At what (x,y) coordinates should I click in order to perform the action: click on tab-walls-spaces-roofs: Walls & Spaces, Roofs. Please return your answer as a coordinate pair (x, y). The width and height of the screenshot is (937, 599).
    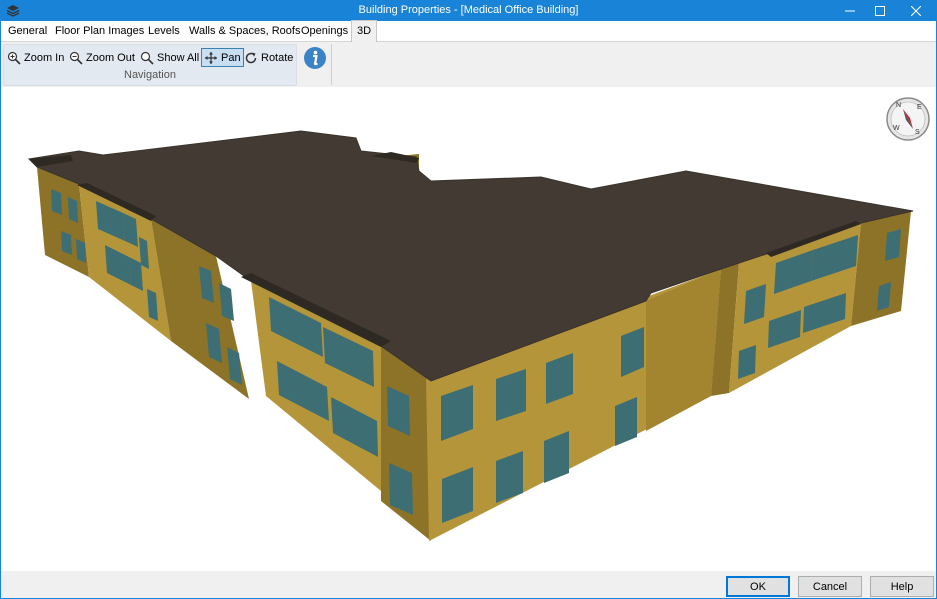
    Looking at the image, I should click on (244, 31).